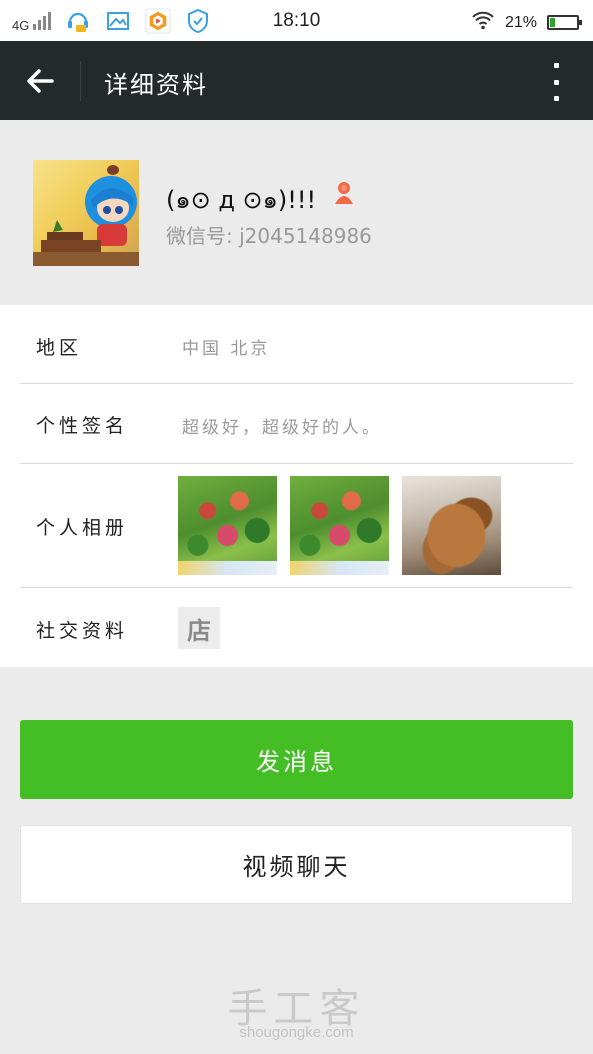 This screenshot has height=1054, width=593. Describe the element at coordinates (82, 631) in the screenshot. I see `social-label: 社交资料` at that location.